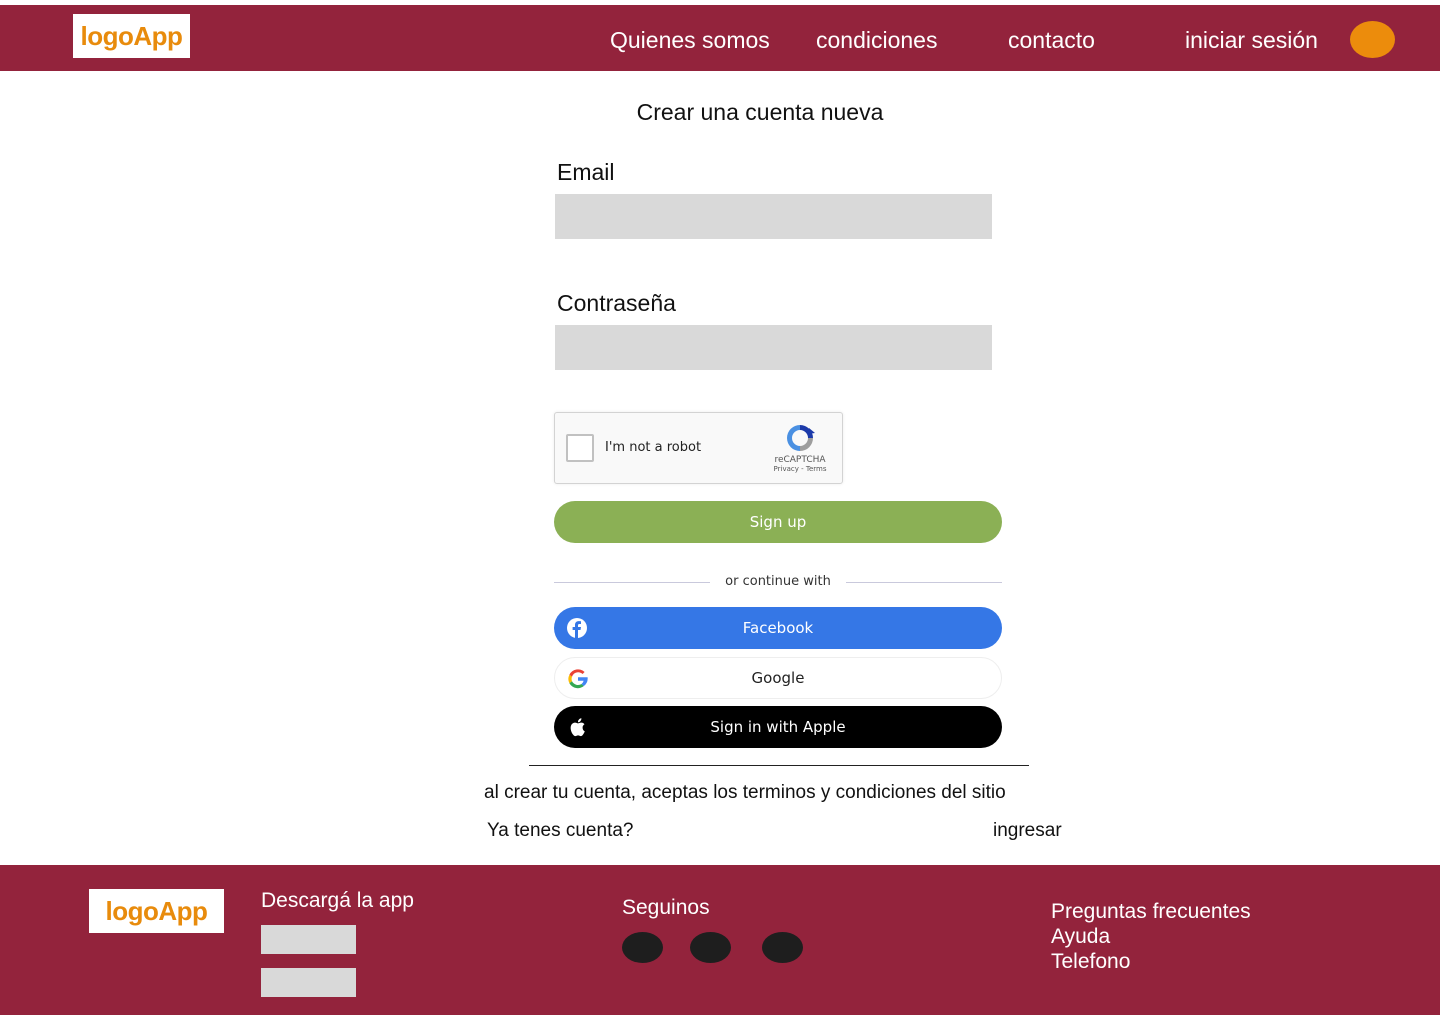 The height and width of the screenshot is (1024, 1440). I want to click on footer-link-faq: Preguntas frecuentes, so click(1151, 911).